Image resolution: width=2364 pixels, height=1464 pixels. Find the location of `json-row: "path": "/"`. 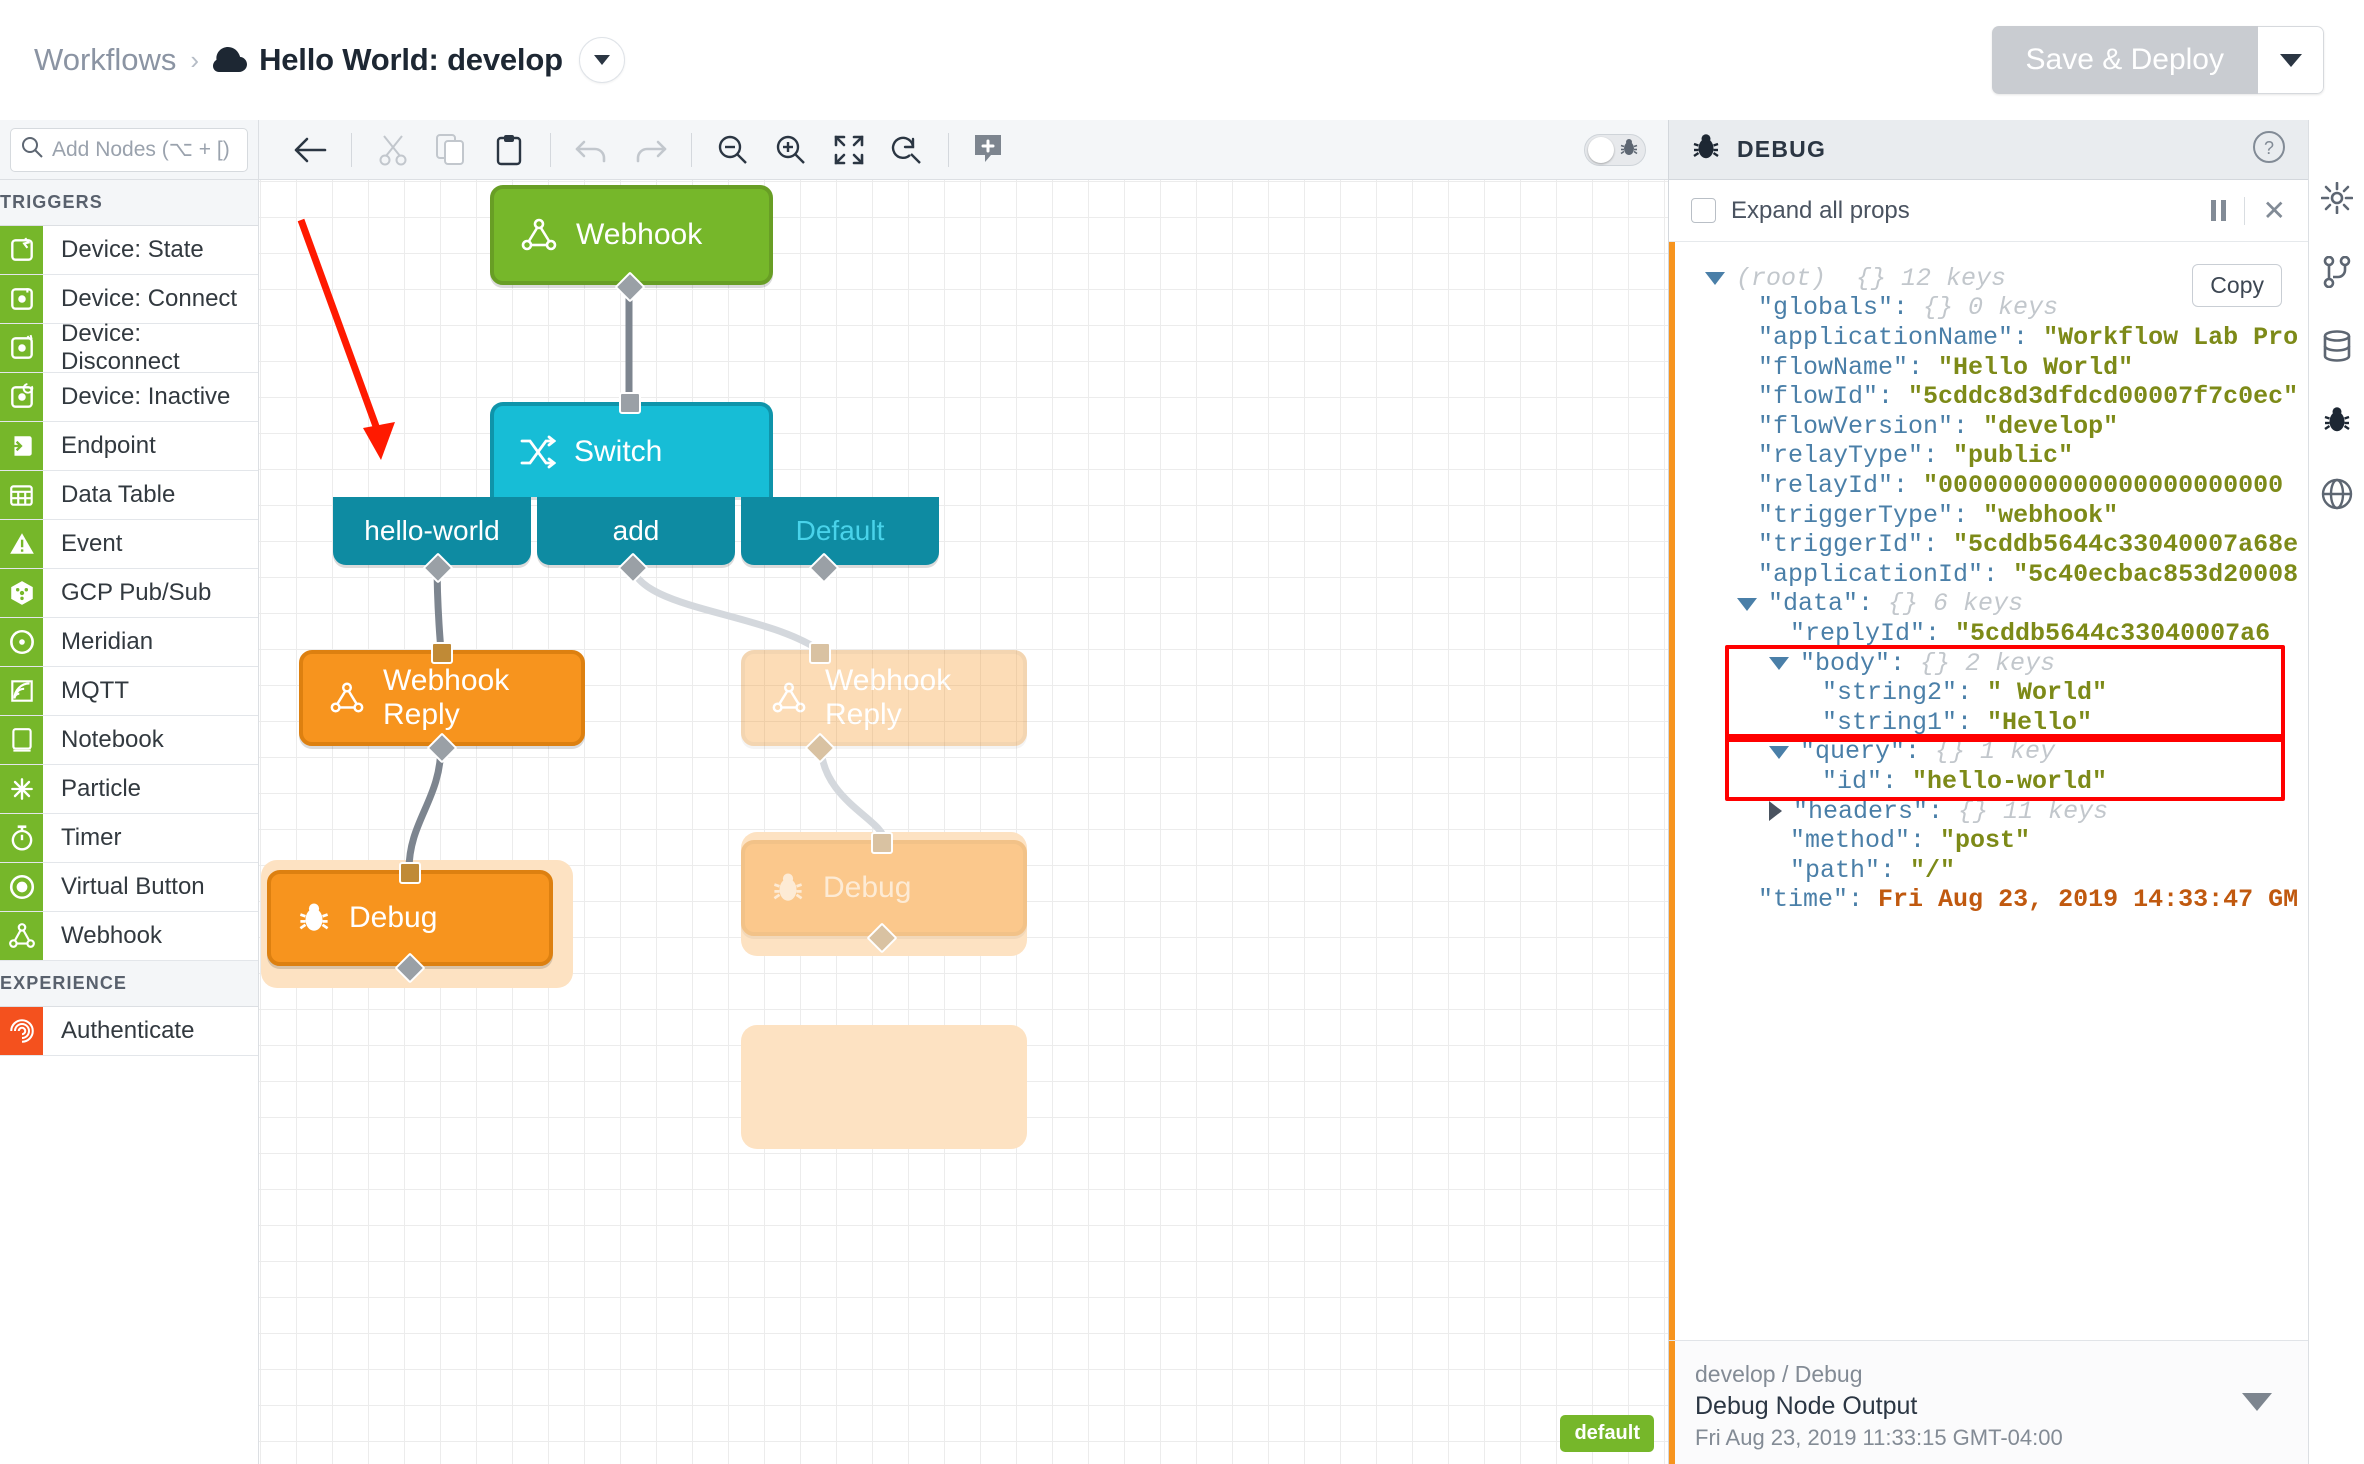

json-row: "path": "/" is located at coordinates (2006, 871).